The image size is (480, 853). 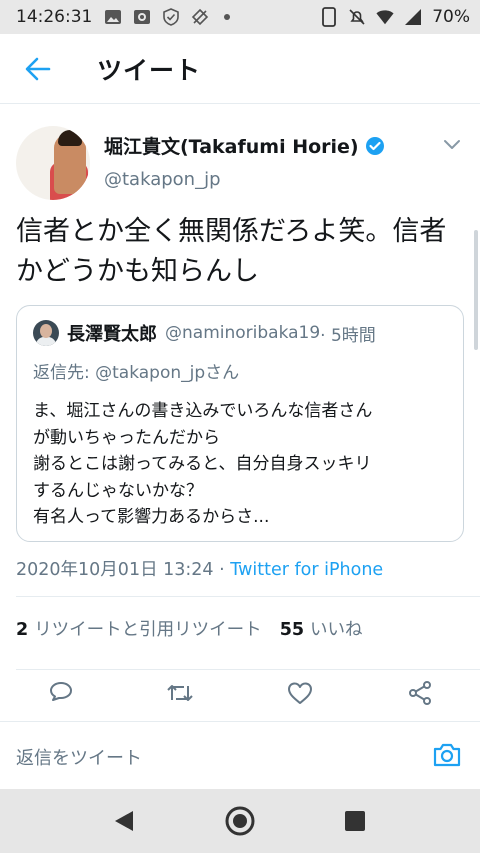 I want to click on cell-signal-icon, so click(x=413, y=17).